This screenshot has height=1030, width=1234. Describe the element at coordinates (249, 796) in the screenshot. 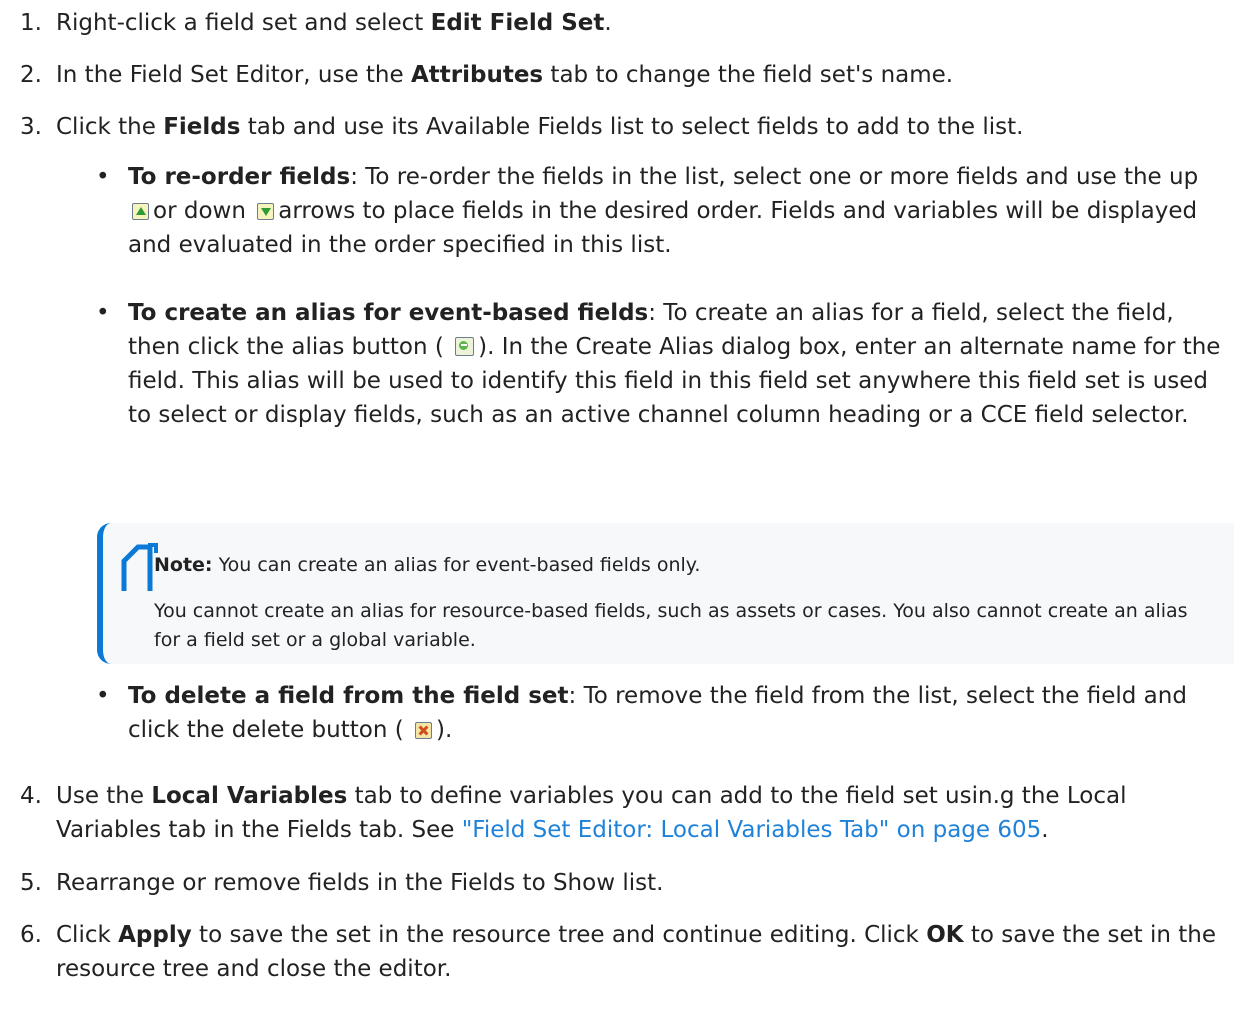

I see `step-emphasis: Local Variables` at that location.